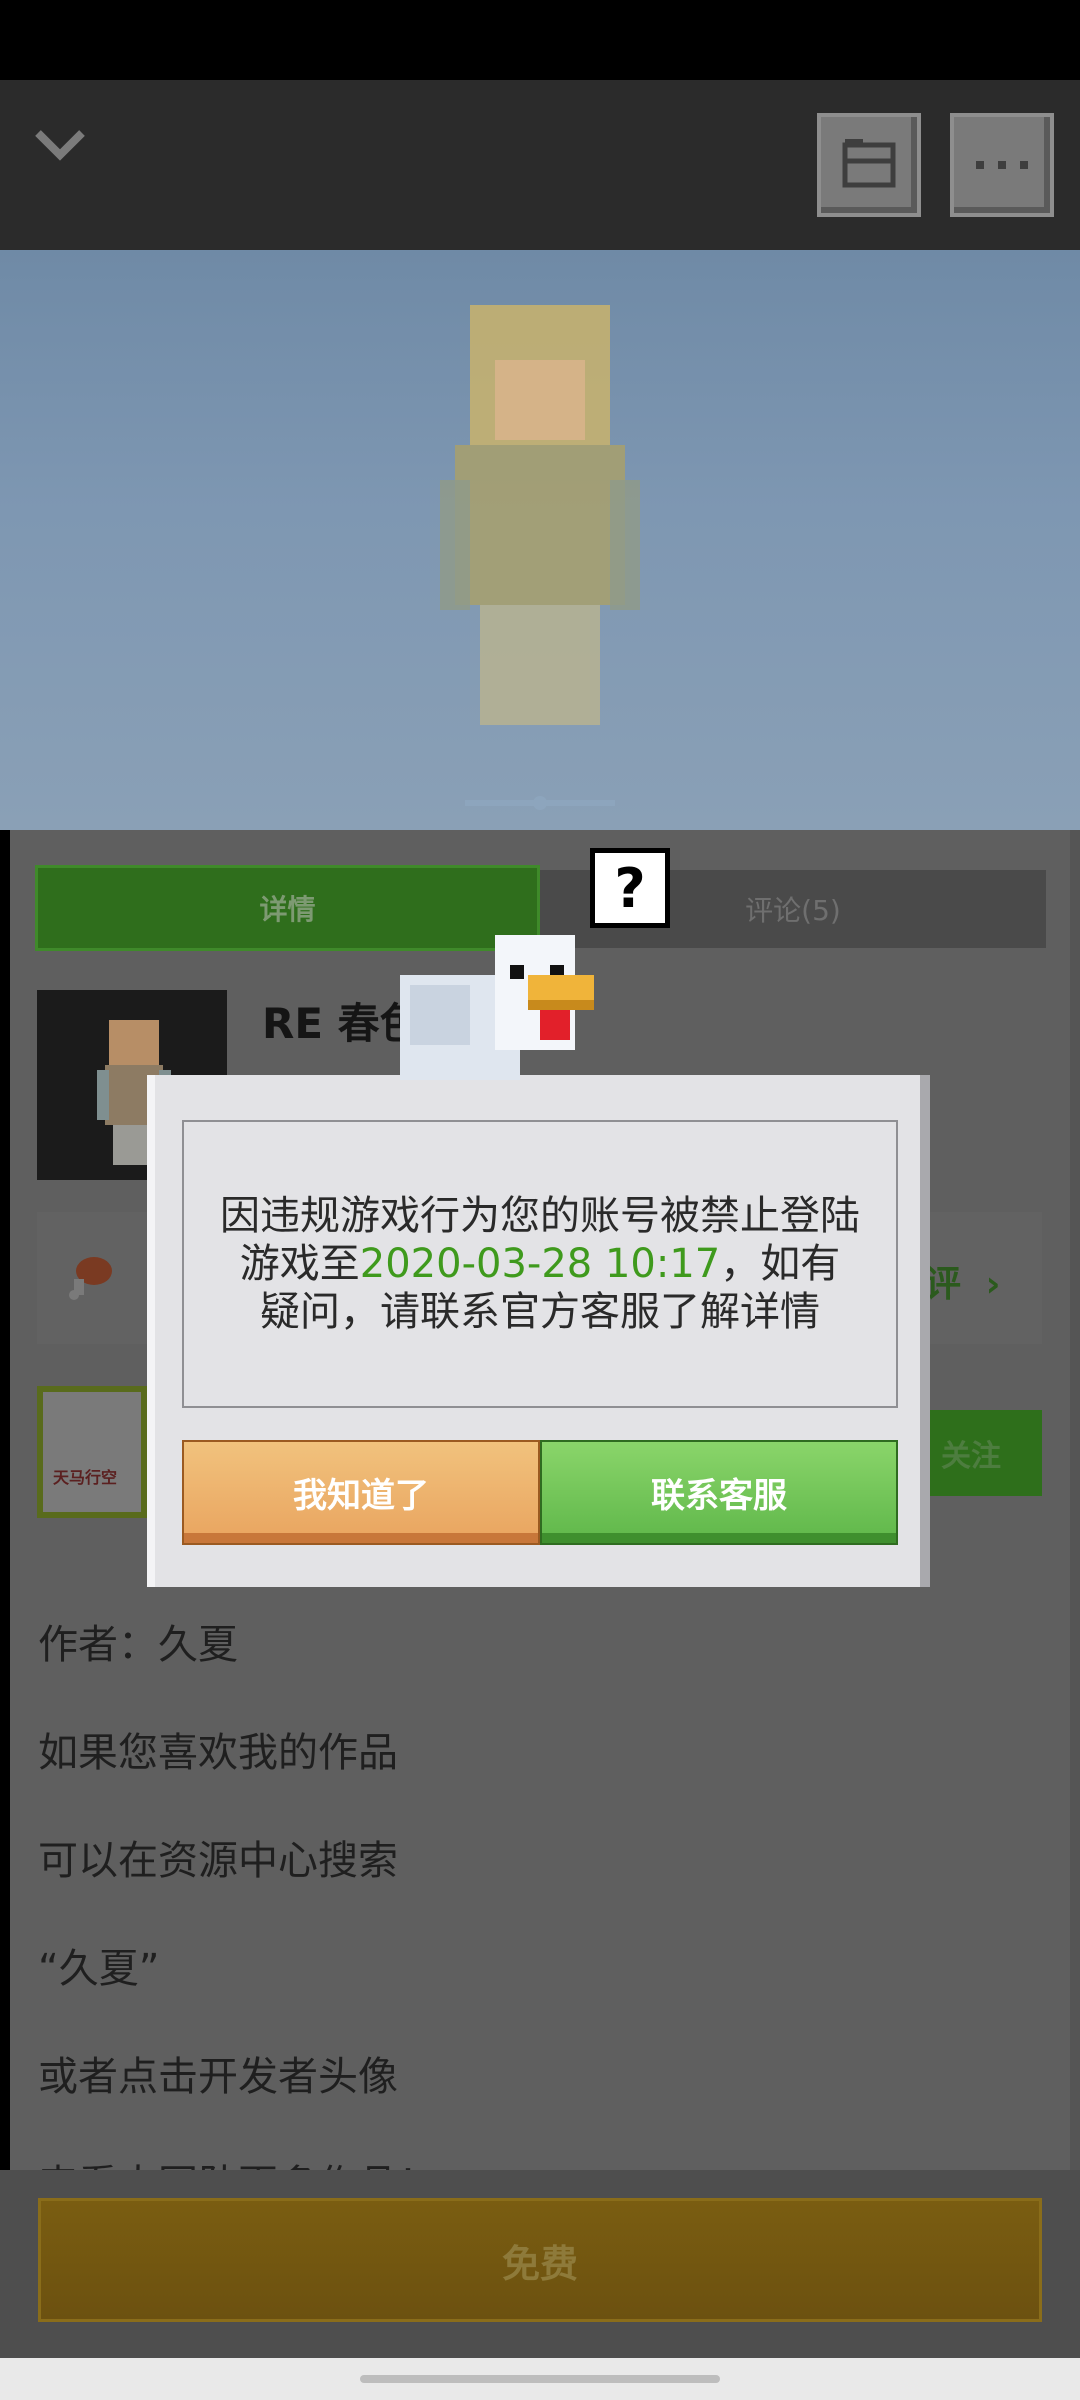 Image resolution: width=1080 pixels, height=2400 pixels. What do you see at coordinates (342, 1023) in the screenshot?
I see `item-title: RE 春色` at bounding box center [342, 1023].